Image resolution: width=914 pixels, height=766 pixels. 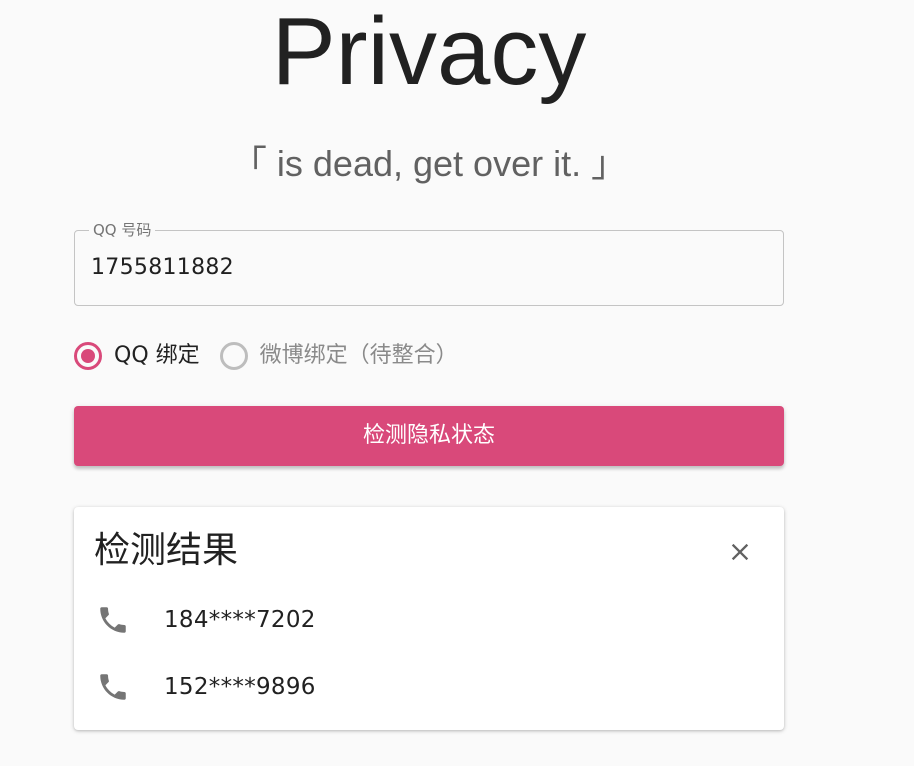 I want to click on result-item: 152****9896, so click(x=206, y=687).